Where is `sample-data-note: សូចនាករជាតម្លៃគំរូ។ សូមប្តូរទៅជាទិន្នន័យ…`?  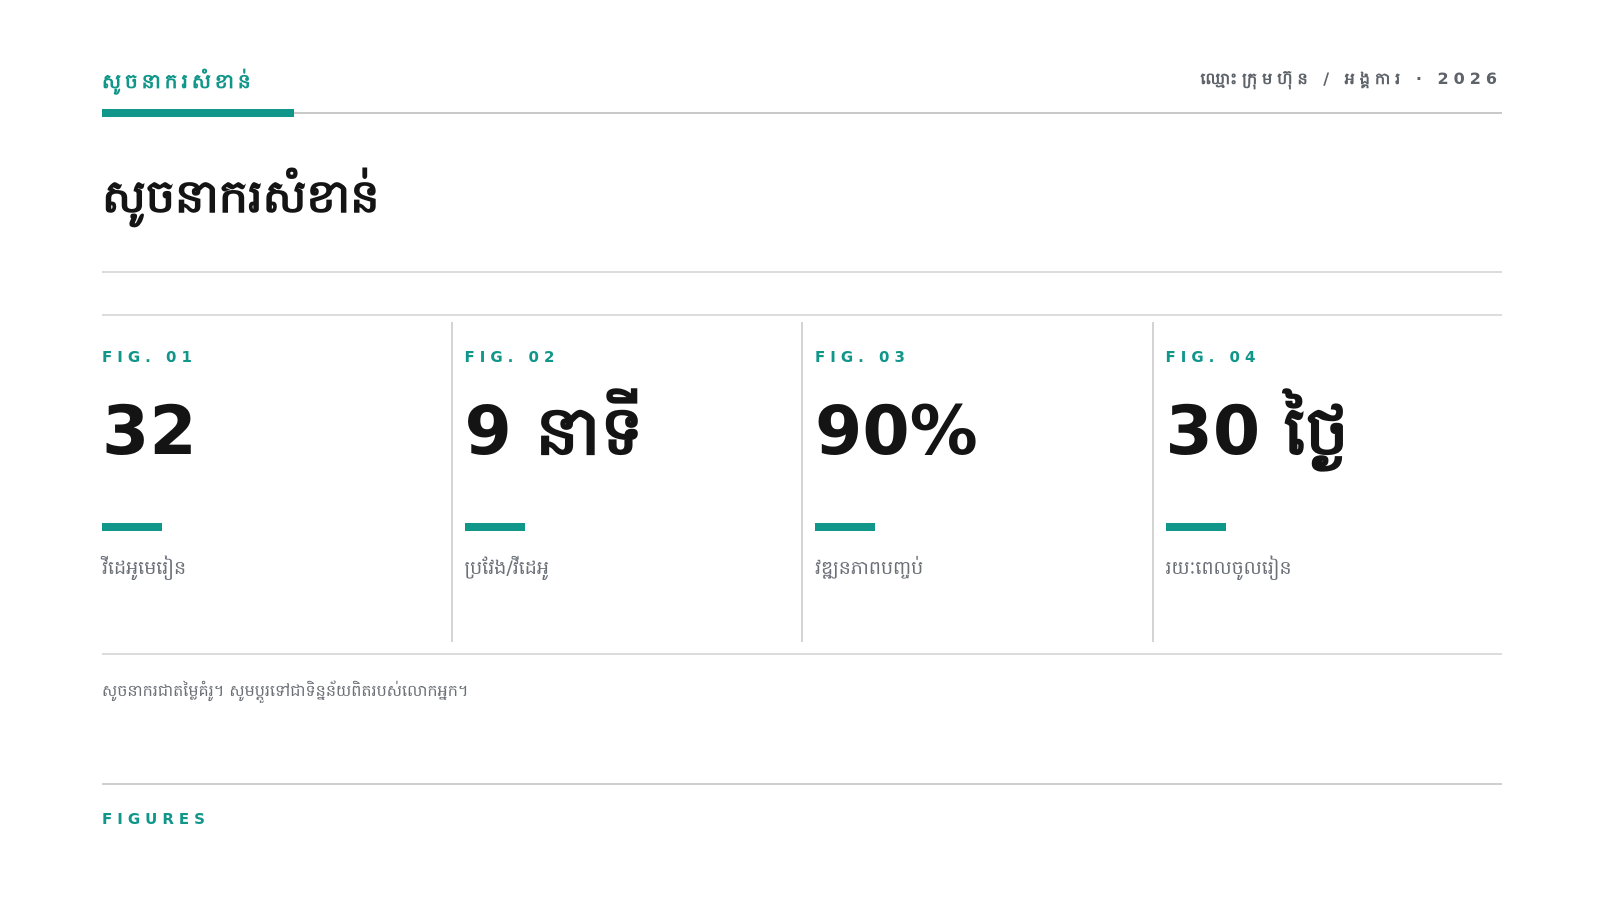
sample-data-note: សូចនាករជាតម្លៃគំរូ។ សូមប្តូរទៅជាទិន្នន័យ… is located at coordinates (285, 690).